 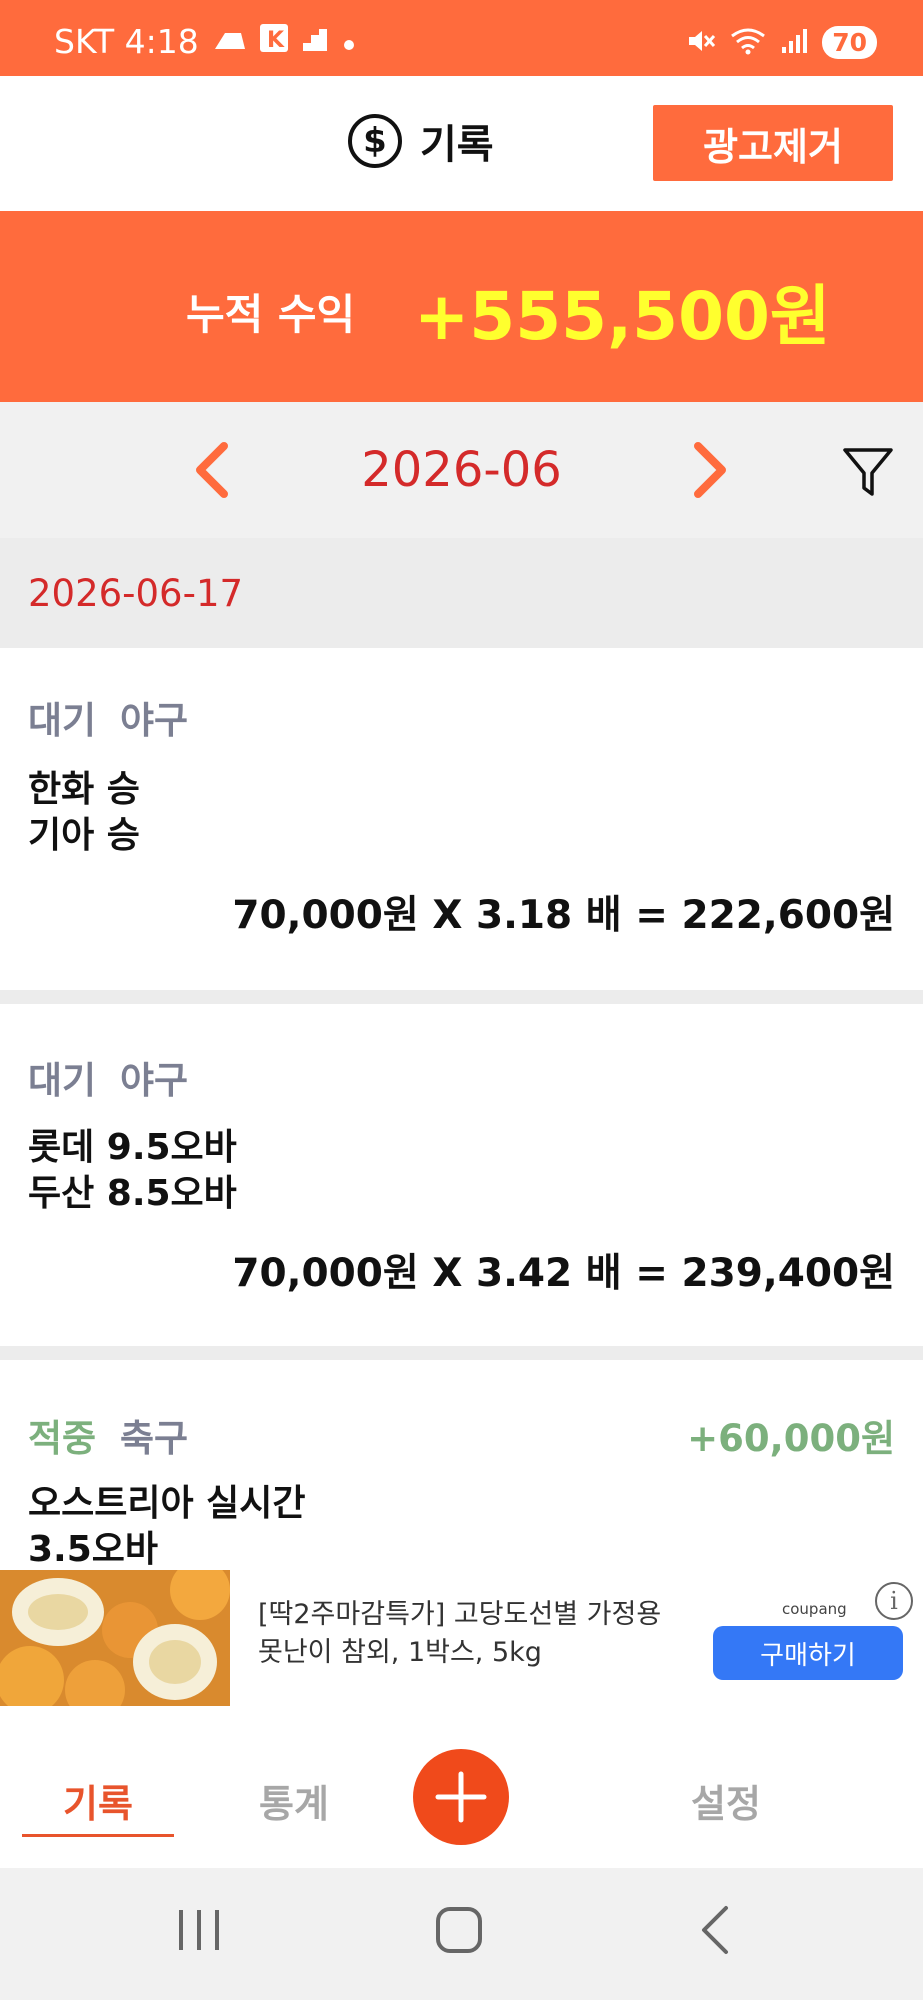 What do you see at coordinates (715, 1932) in the screenshot?
I see `back-icon` at bounding box center [715, 1932].